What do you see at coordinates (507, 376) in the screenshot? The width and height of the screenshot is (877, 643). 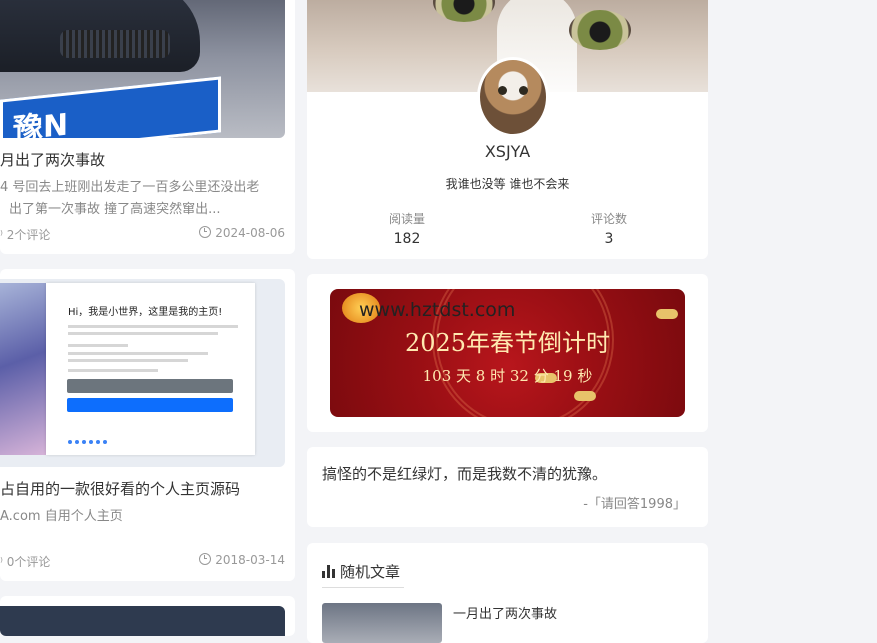 I see `countdown-text: 103 天 8 时 32 分 19 秒` at bounding box center [507, 376].